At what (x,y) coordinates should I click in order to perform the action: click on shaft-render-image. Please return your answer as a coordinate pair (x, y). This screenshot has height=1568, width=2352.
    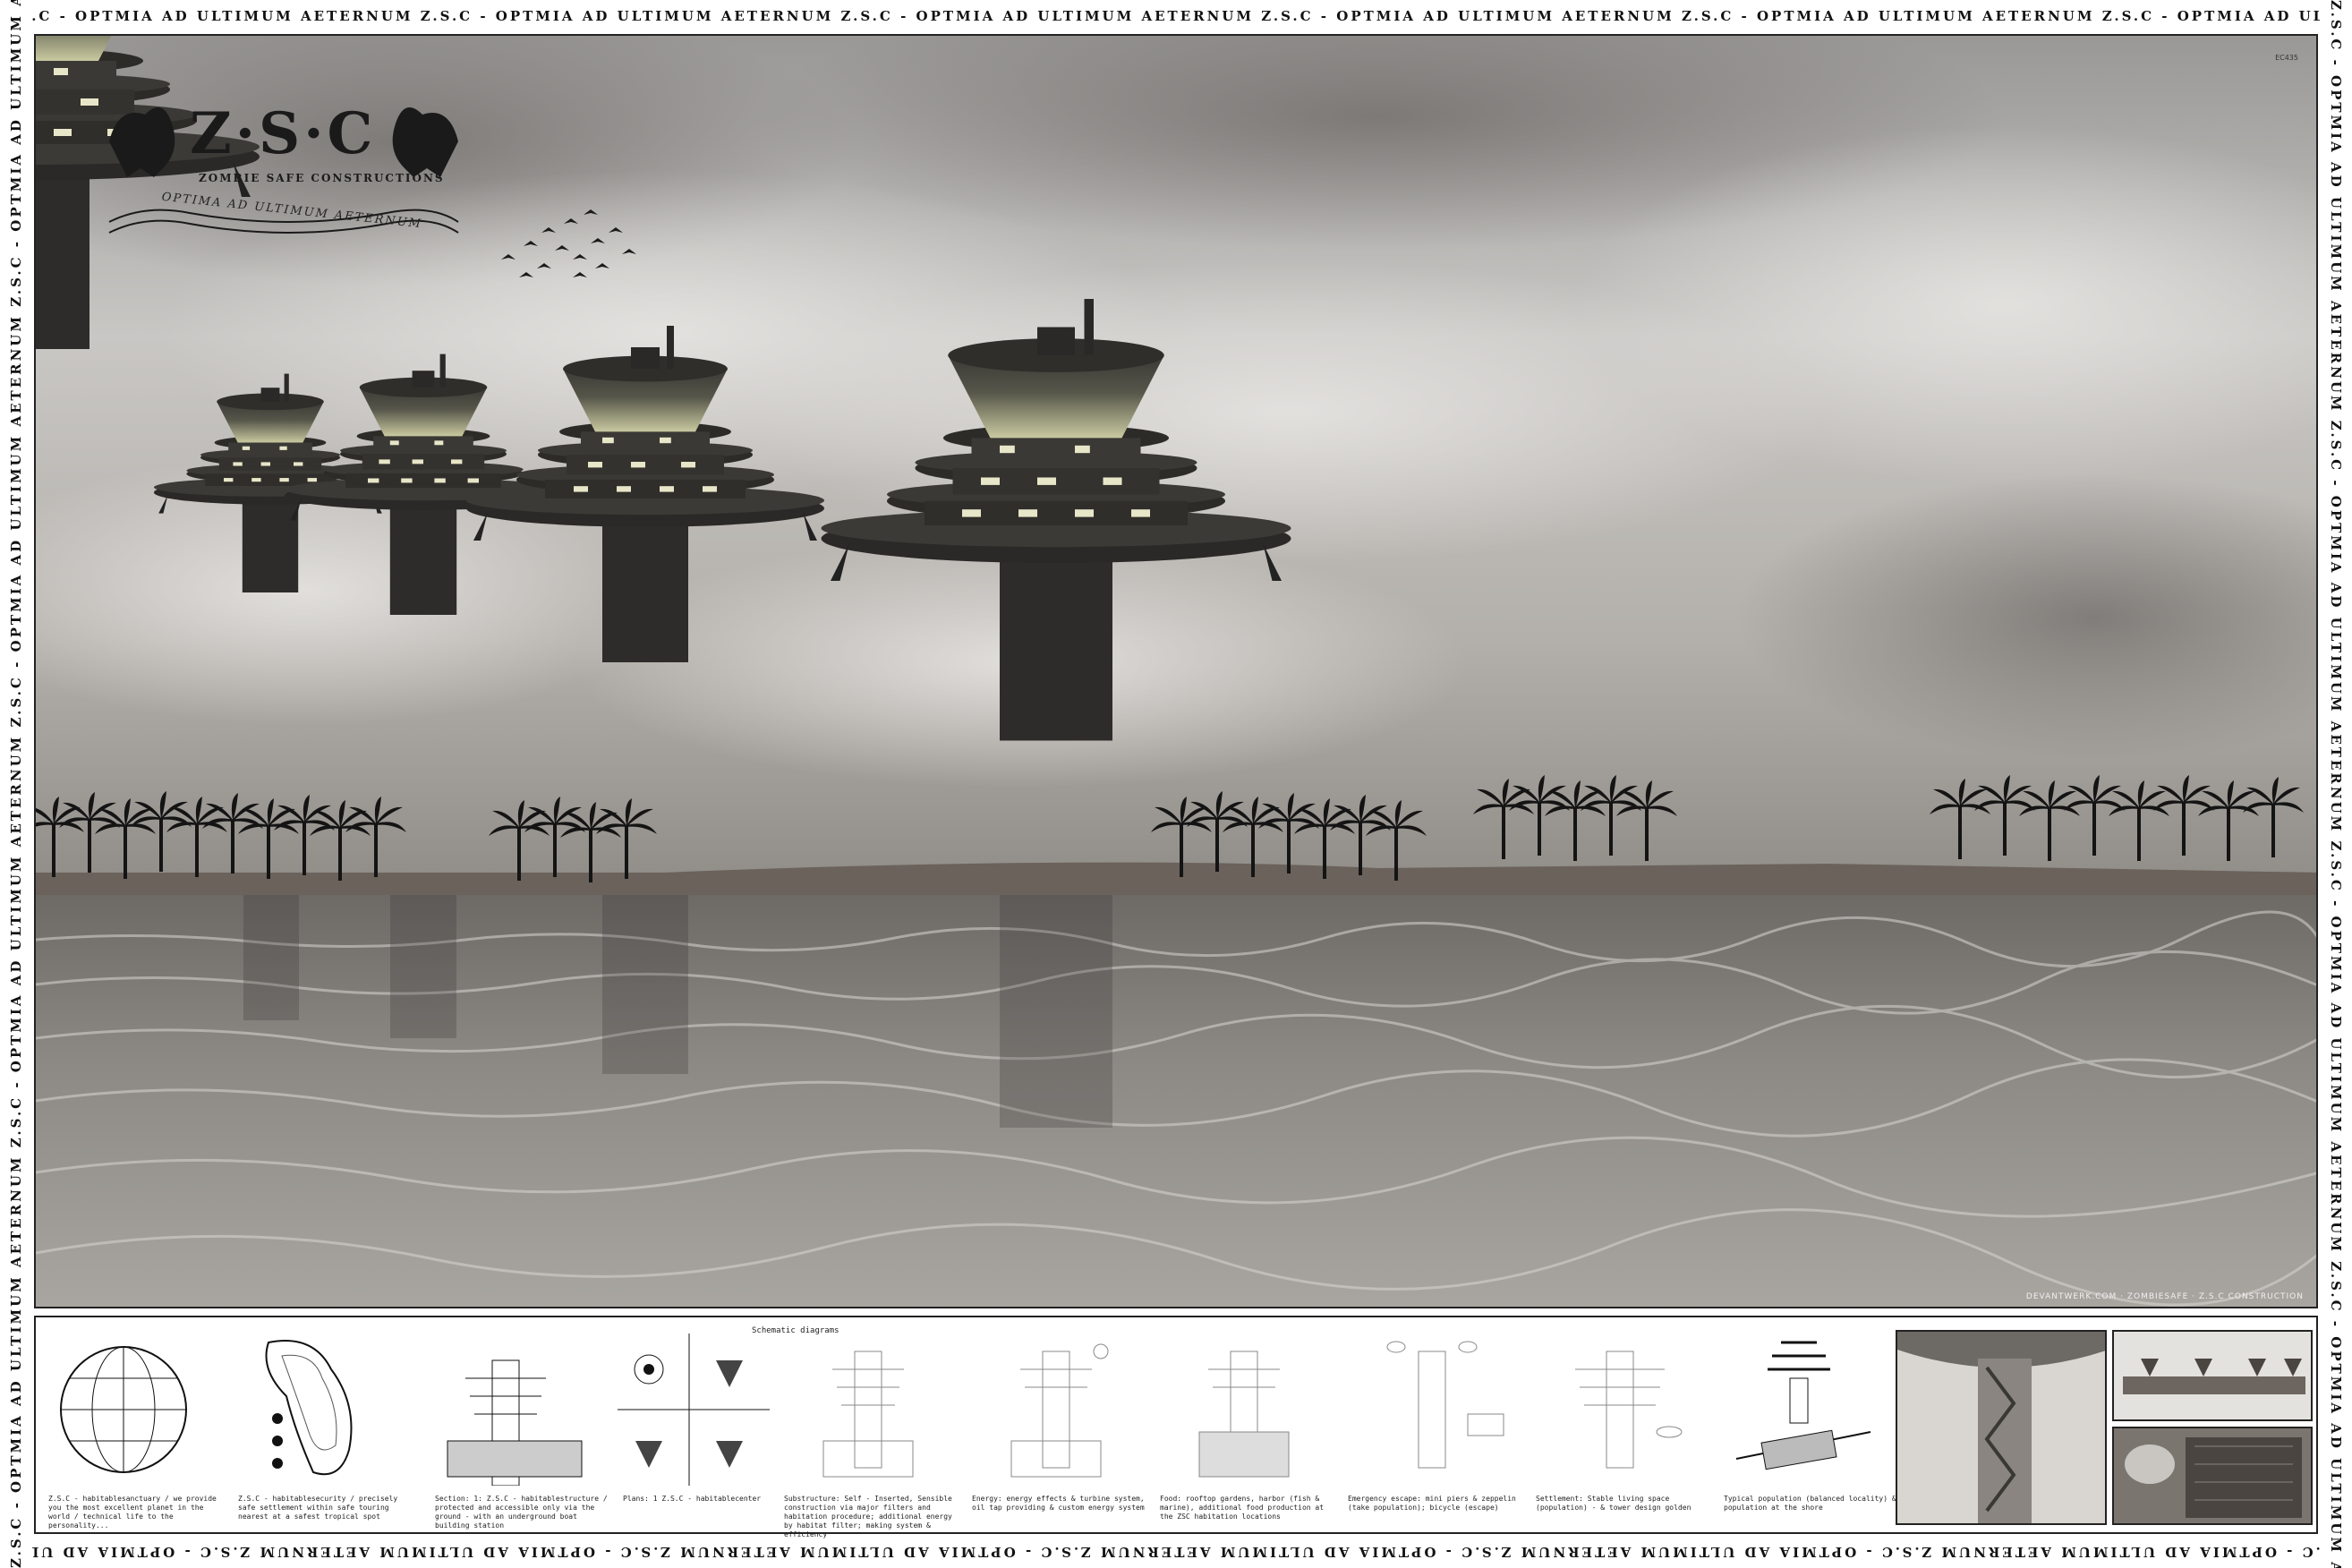
    Looking at the image, I should click on (2001, 1427).